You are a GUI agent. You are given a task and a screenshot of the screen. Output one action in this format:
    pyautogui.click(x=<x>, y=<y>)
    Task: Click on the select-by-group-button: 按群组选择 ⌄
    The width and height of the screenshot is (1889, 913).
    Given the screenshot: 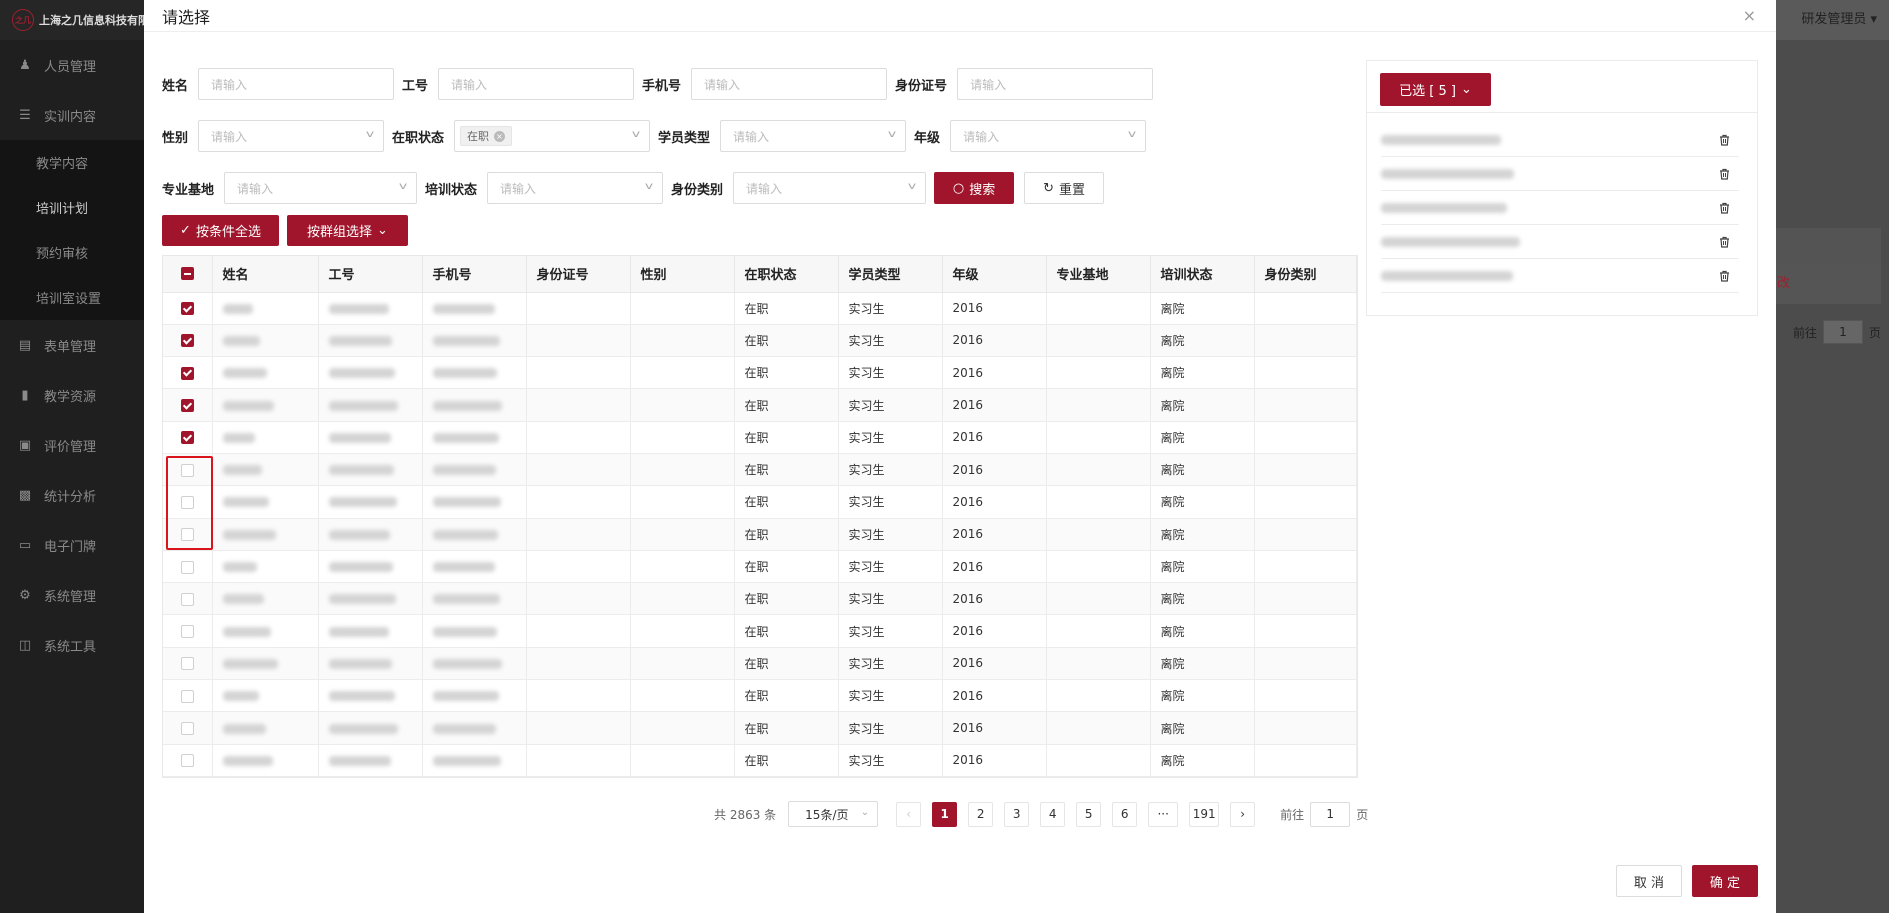 What is the action you would take?
    pyautogui.click(x=347, y=230)
    